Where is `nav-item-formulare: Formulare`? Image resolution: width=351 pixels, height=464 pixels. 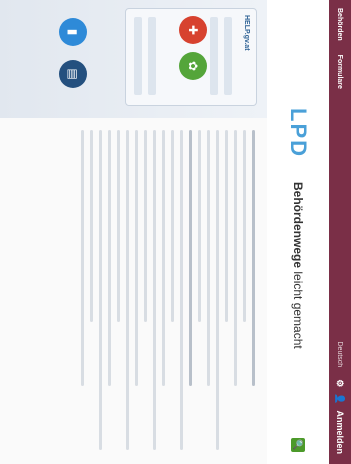
nav-item-formulare: Formulare is located at coordinates (340, 72).